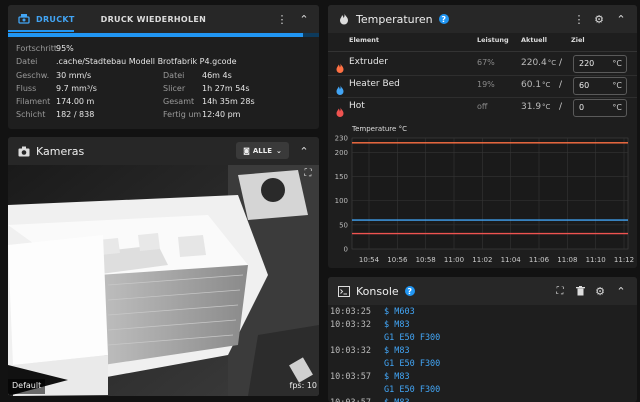 The image size is (640, 402). I want to click on camera-filter-button: ◙ ALLE ⌄, so click(262, 150).